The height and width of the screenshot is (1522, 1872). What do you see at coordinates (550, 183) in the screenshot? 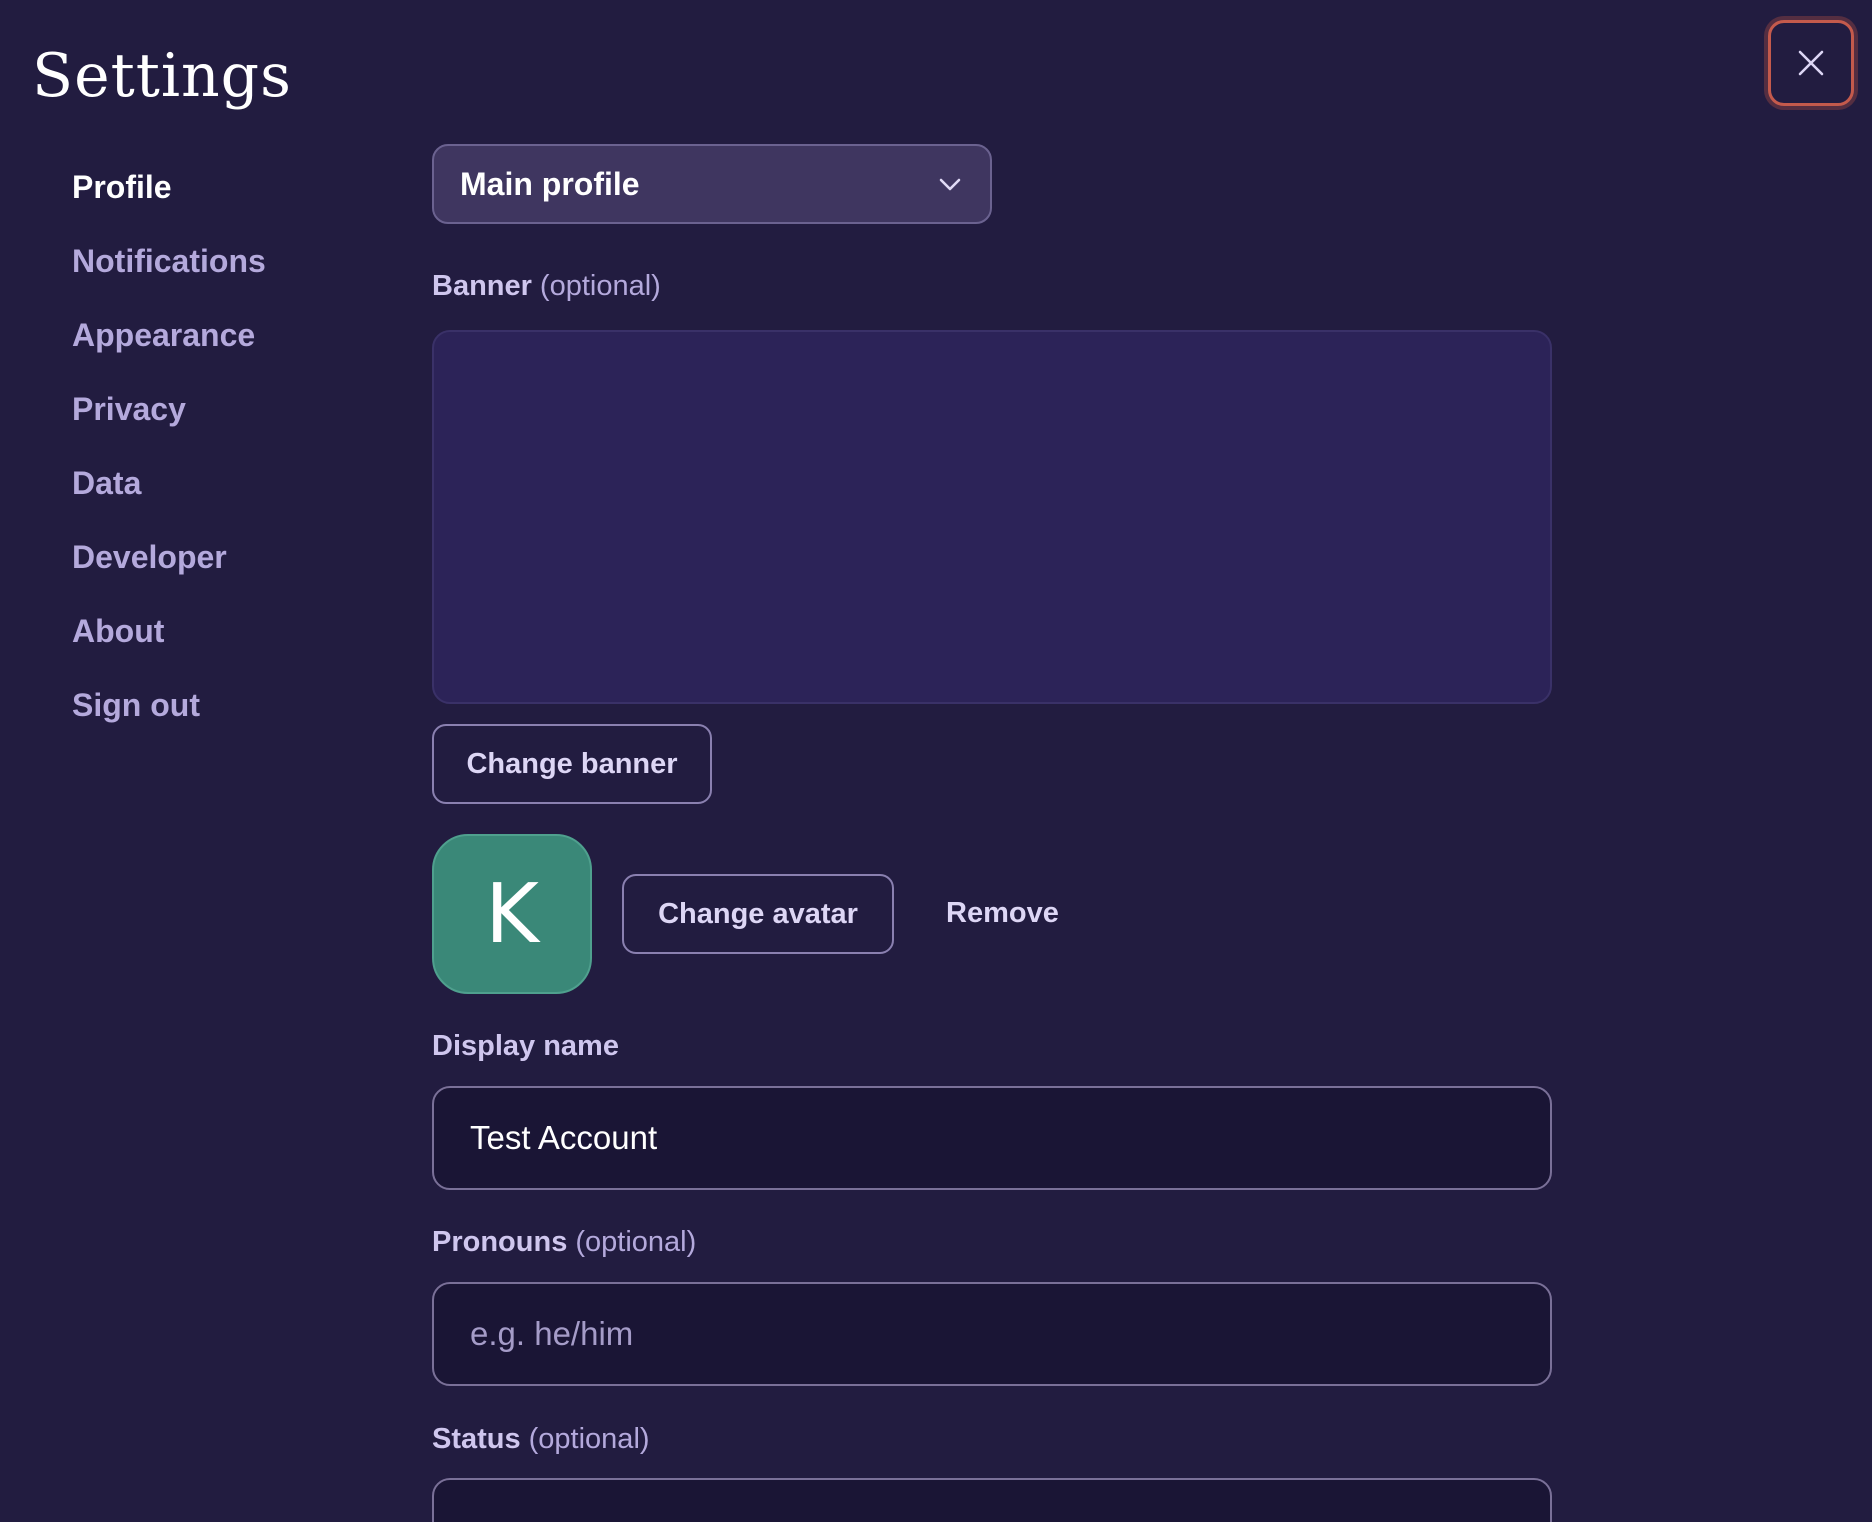
I see `profile-select-value: Main profile` at bounding box center [550, 183].